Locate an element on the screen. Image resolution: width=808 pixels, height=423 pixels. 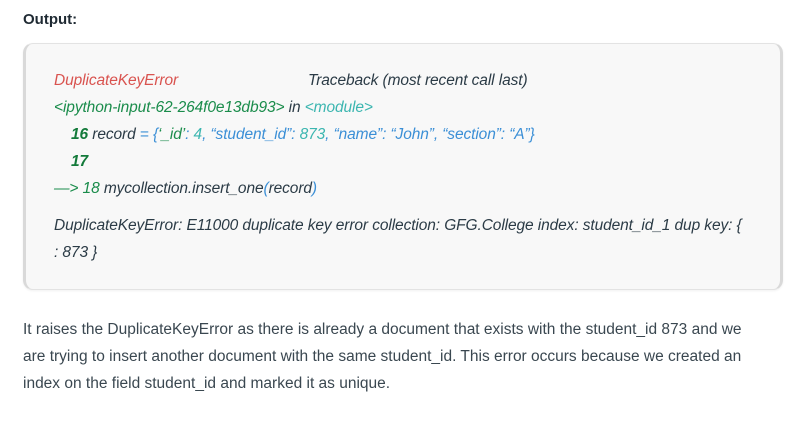
traceback-label: Traceback (most recent call last) is located at coordinates (418, 80).